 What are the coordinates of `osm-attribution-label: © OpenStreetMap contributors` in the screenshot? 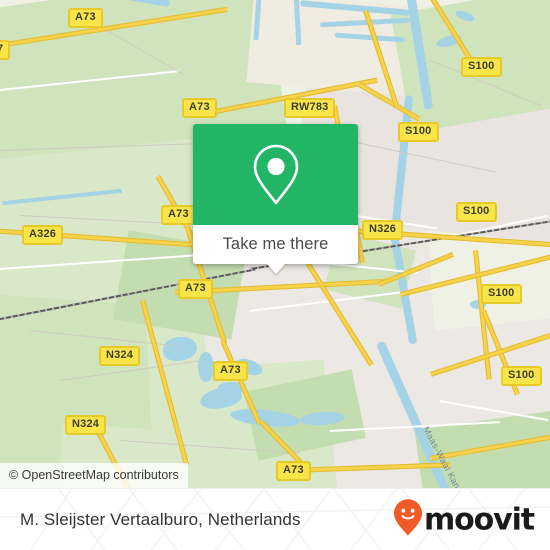 It's located at (94, 475).